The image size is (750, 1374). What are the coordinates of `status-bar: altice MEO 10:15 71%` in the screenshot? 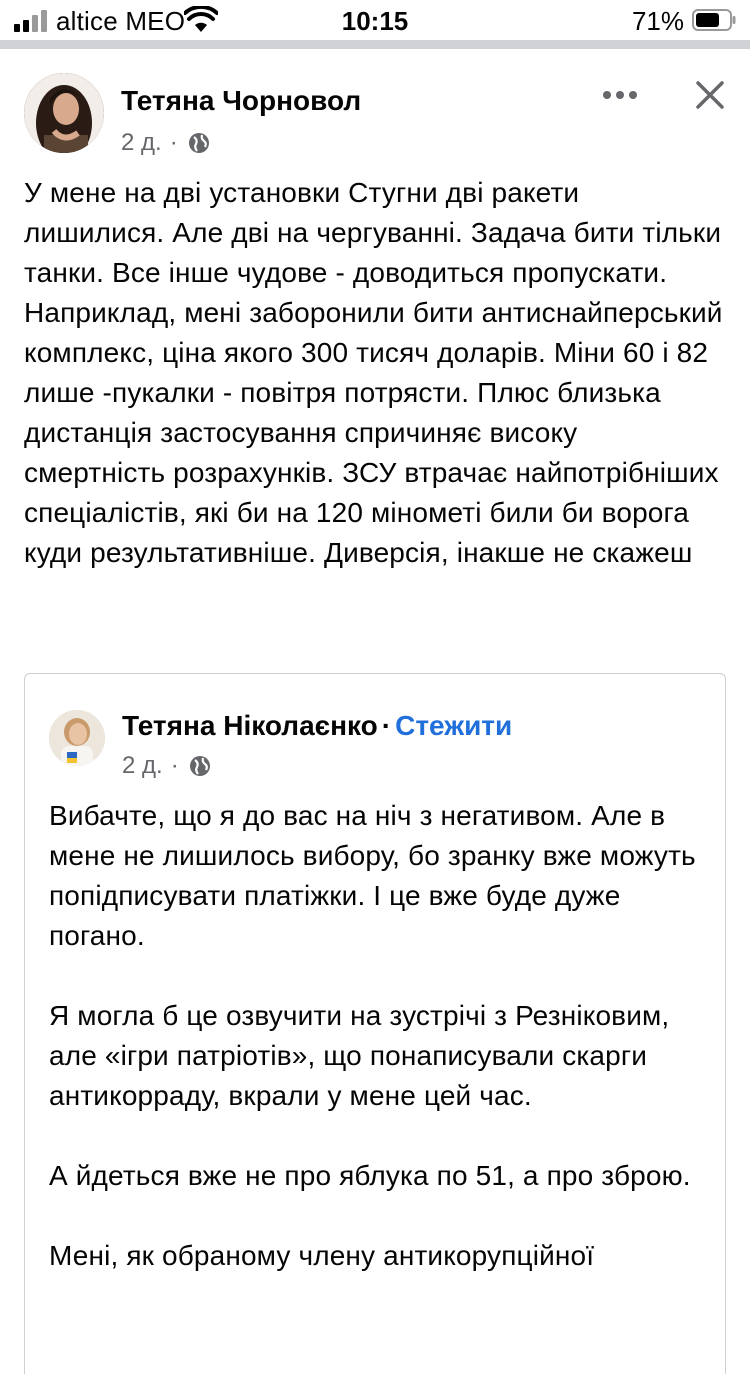 It's located at (375, 20).